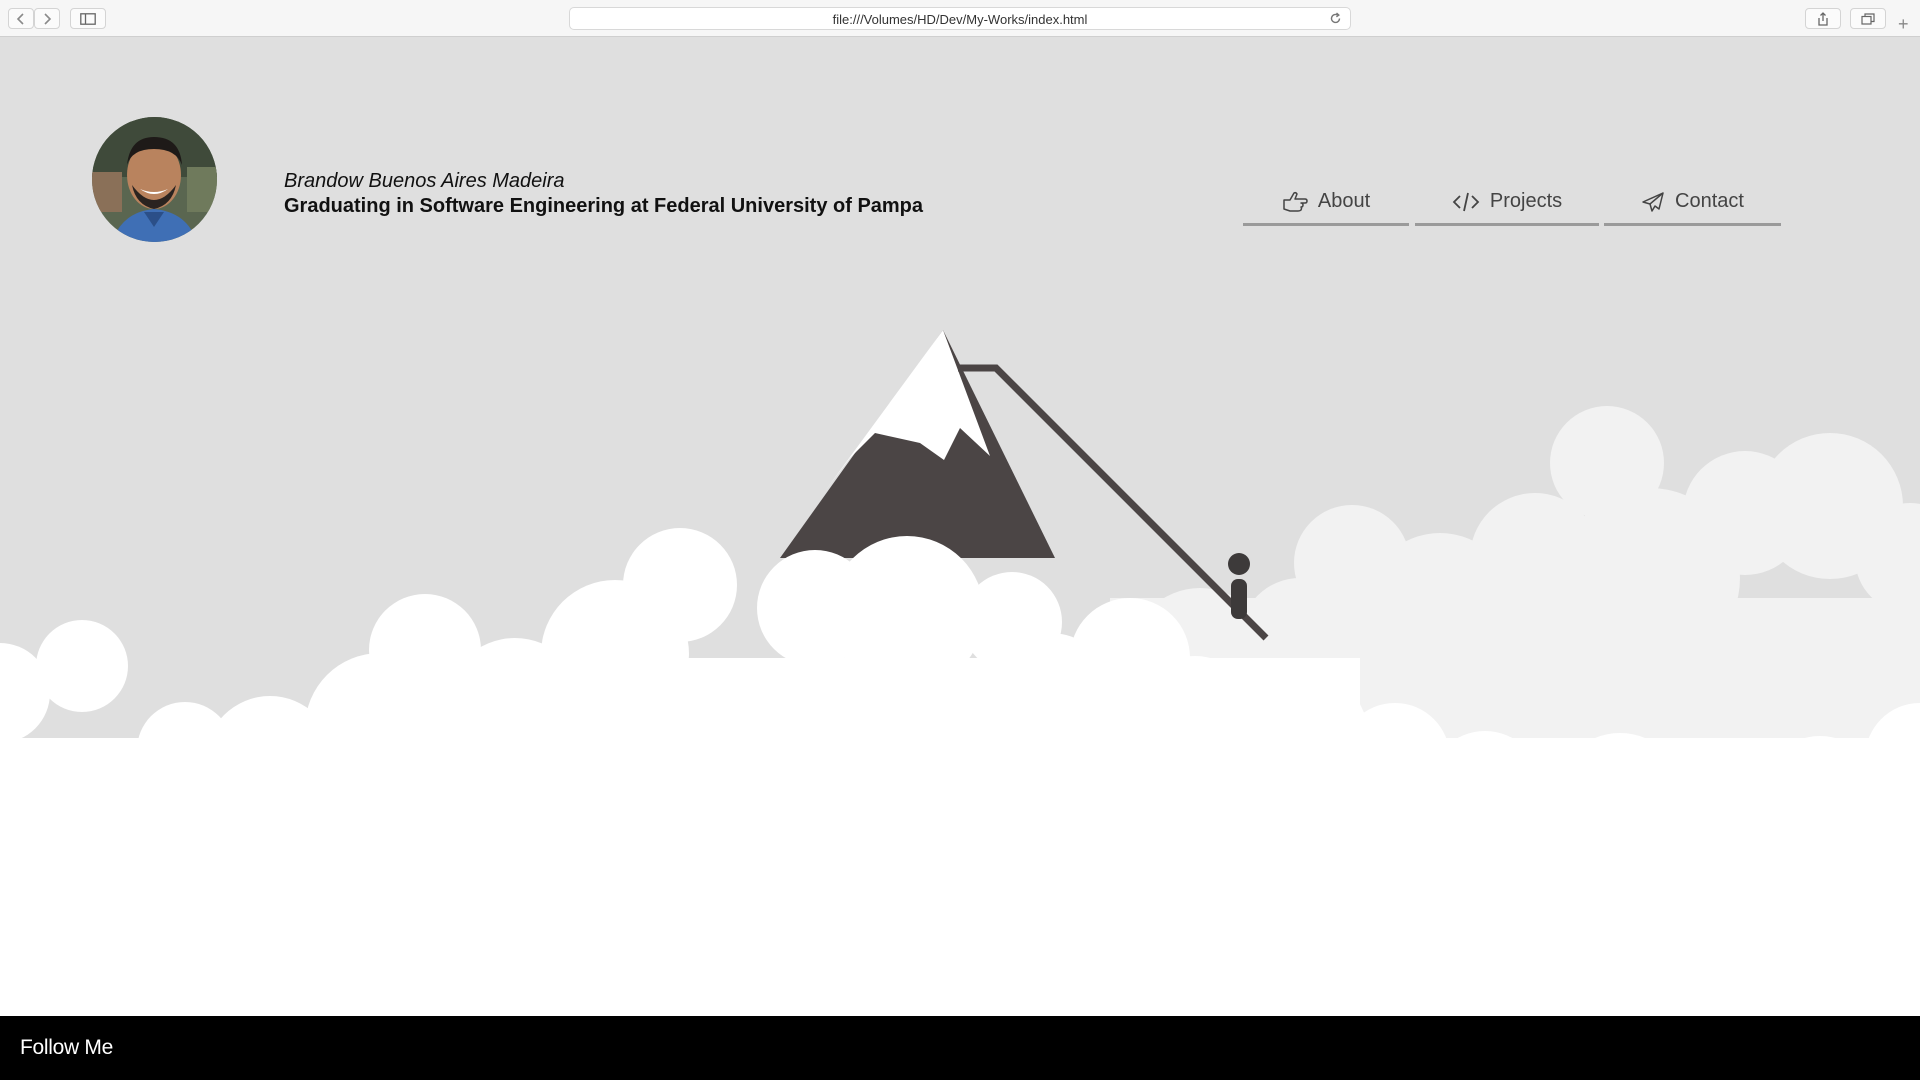 This screenshot has height=1080, width=1920. Describe the element at coordinates (1653, 201) in the screenshot. I see `paper-plane-icon` at that location.